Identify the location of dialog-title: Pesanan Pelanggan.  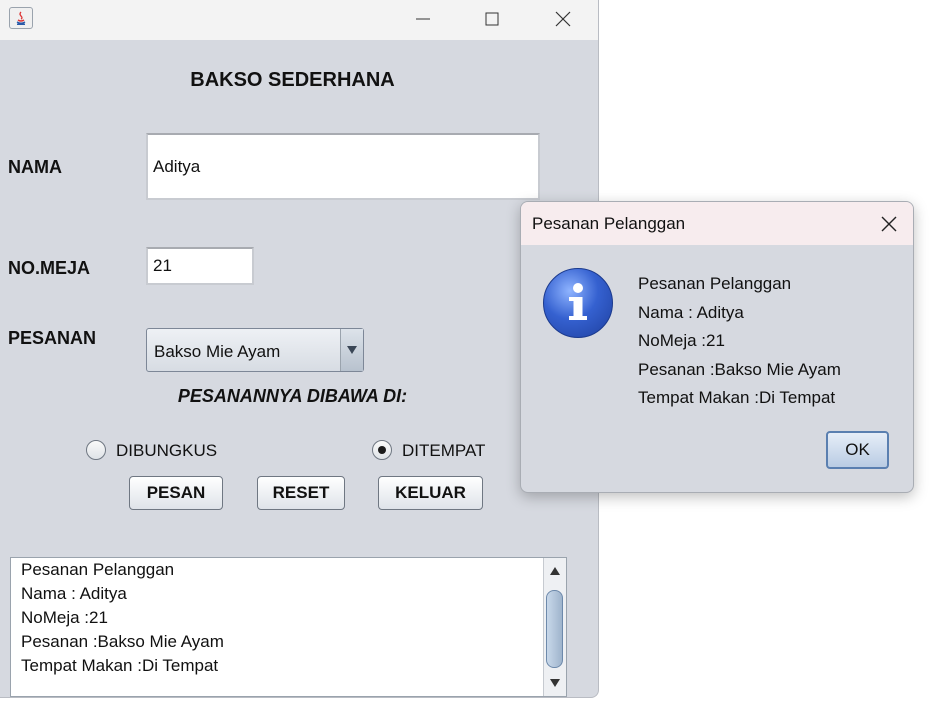
(609, 223).